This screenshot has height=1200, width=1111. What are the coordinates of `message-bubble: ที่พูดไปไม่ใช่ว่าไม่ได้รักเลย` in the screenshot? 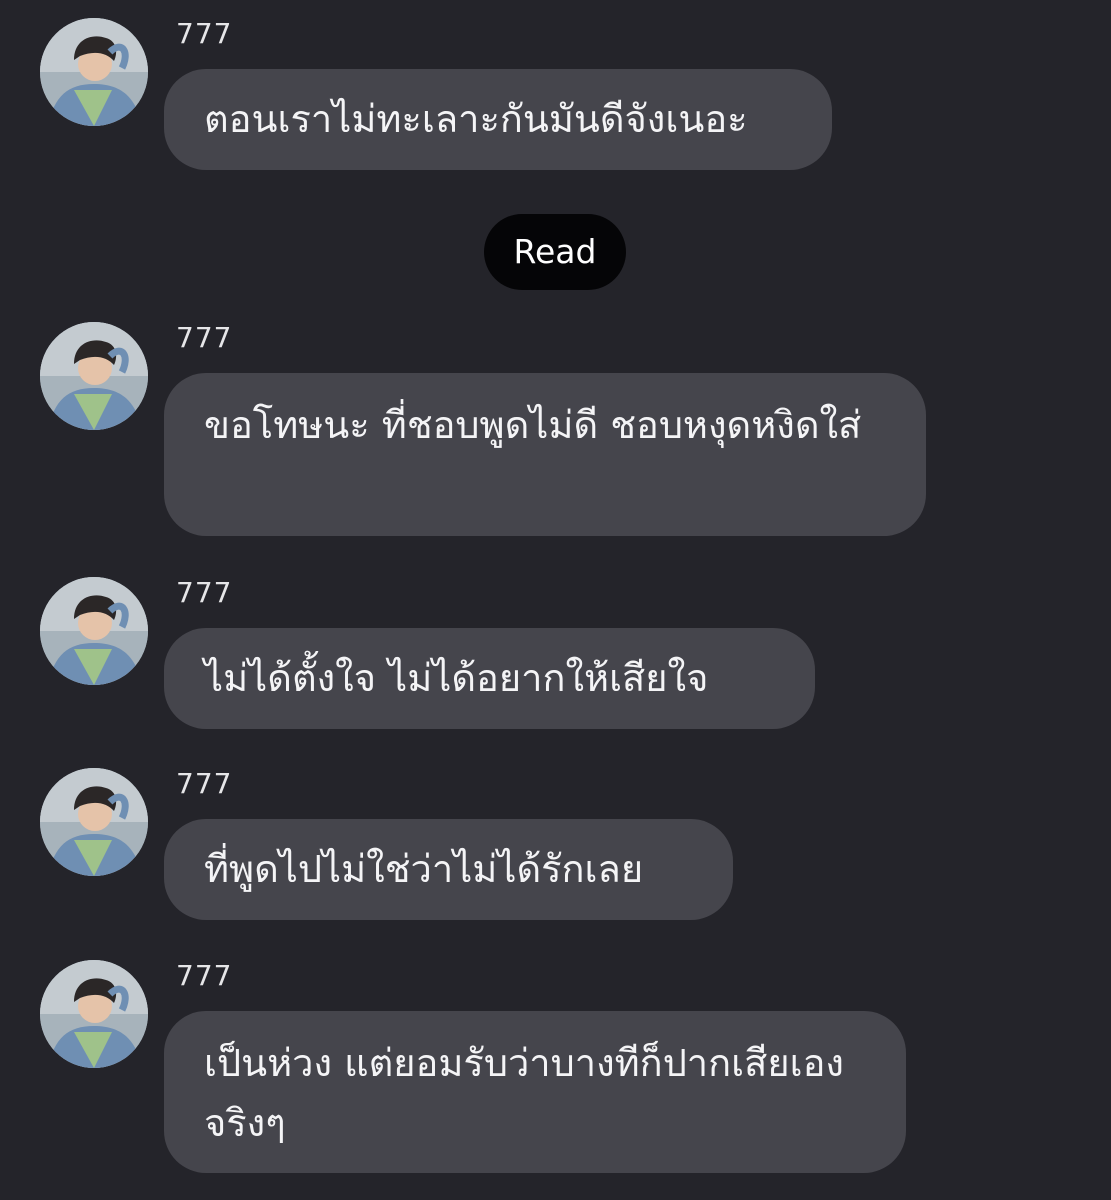 It's located at (448, 869).